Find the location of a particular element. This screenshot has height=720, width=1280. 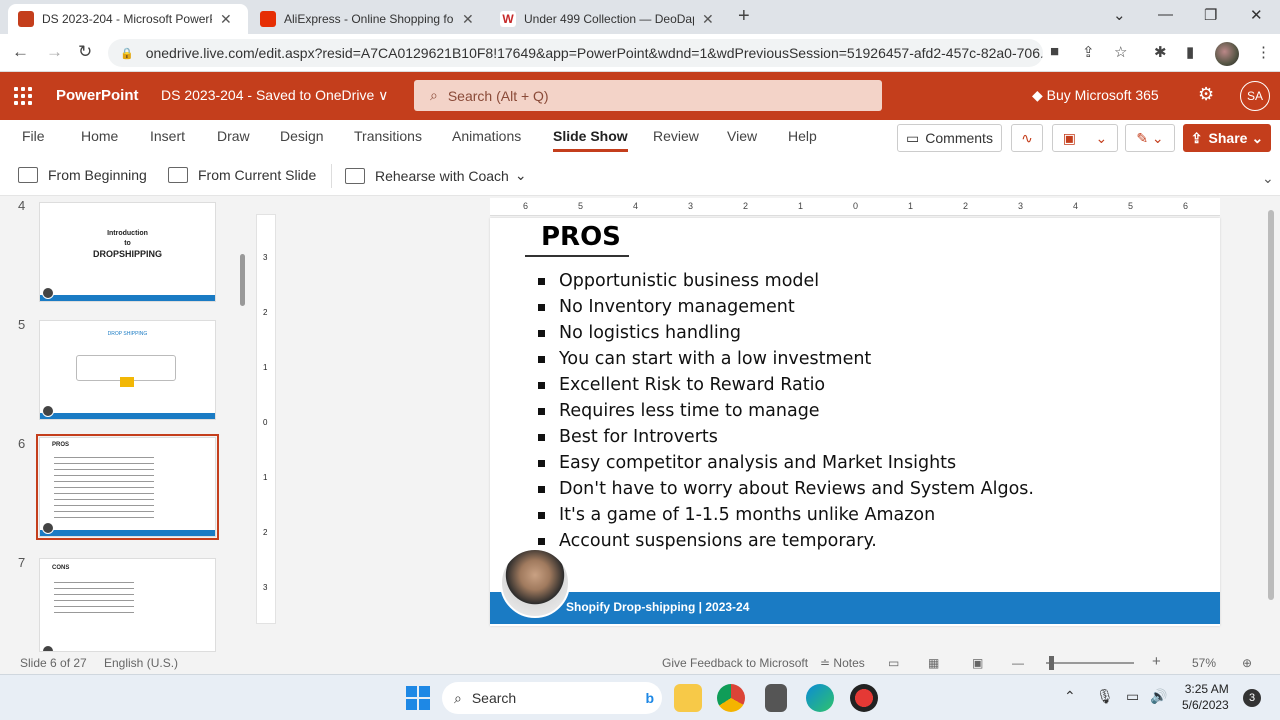

bullet-text: You can start with a low investment is located at coordinates (715, 359).